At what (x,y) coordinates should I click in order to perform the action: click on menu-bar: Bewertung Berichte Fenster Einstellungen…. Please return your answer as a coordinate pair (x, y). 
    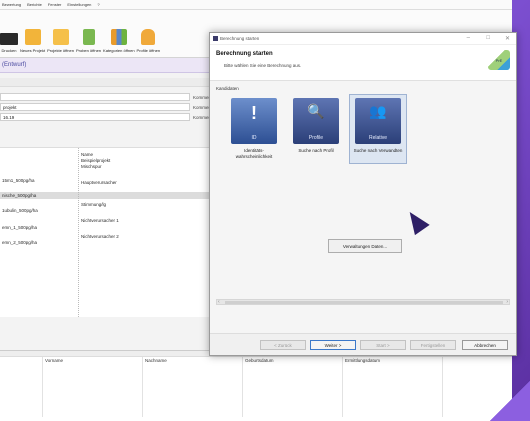
    Looking at the image, I should click on (256, 5).